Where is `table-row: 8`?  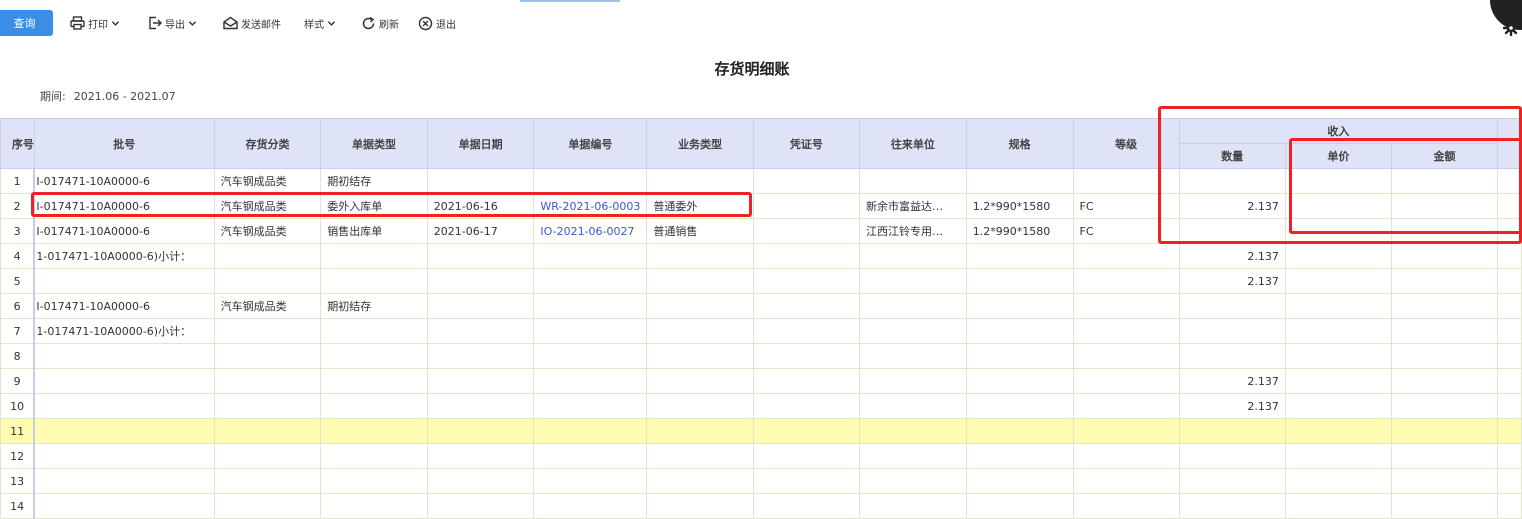
table-row: 8 is located at coordinates (761, 356).